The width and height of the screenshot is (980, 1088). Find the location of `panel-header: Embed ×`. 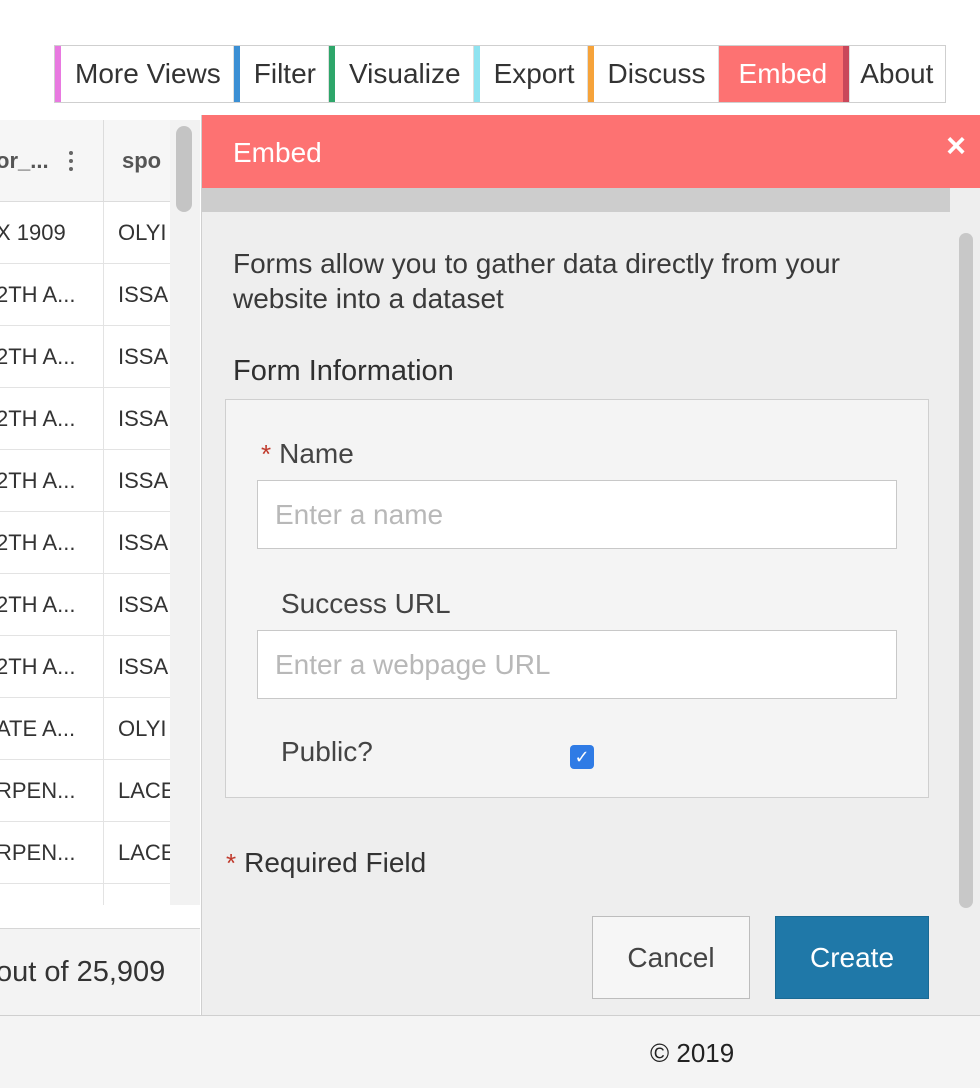

panel-header: Embed × is located at coordinates (591, 151).